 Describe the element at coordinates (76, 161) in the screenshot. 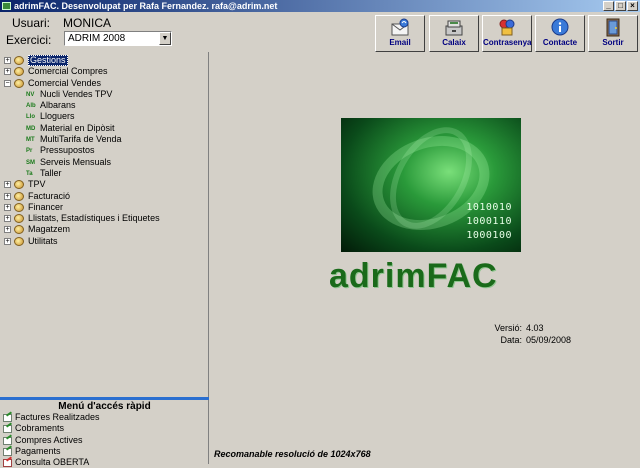

I see `tree-child-label: Serveis Mensuals` at that location.